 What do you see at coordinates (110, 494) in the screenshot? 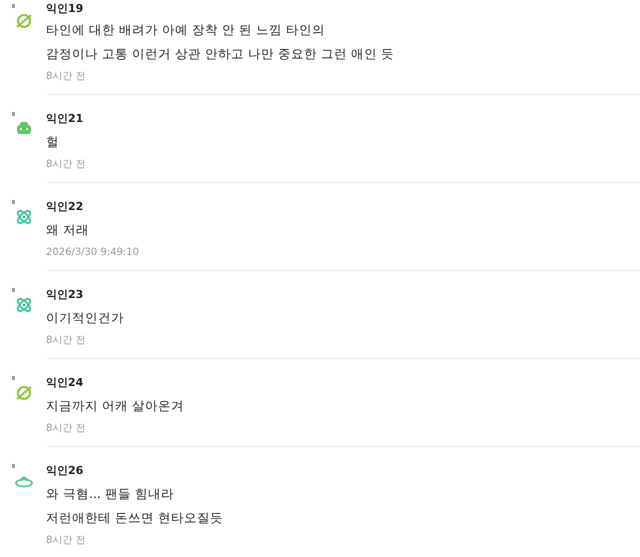
I see `comment-text: 와 극혐... 팬들 힘내라` at bounding box center [110, 494].